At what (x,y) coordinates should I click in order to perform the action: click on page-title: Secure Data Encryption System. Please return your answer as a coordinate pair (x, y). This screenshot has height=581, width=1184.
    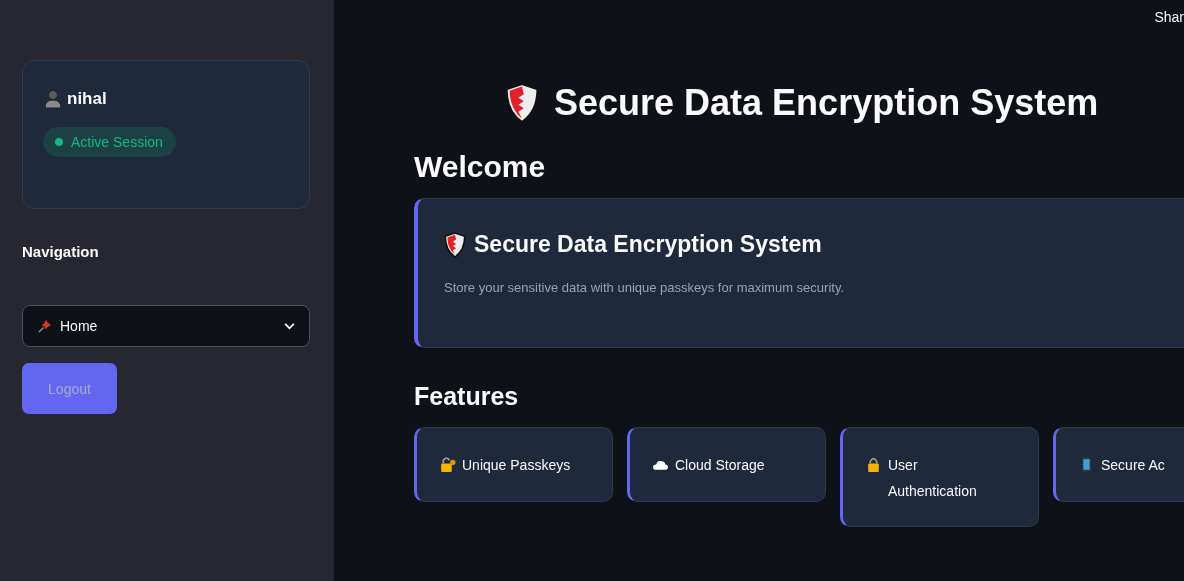
    Looking at the image, I should click on (826, 103).